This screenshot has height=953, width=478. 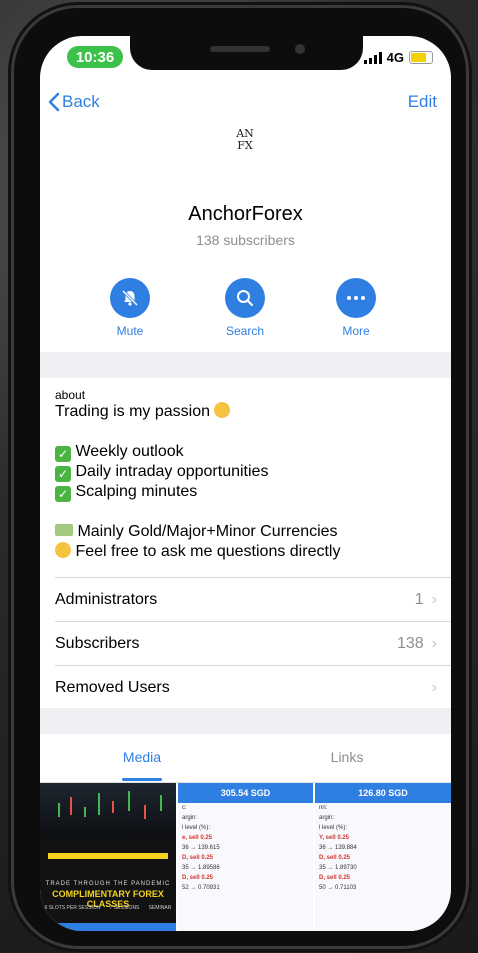 I want to click on about-line: ✓ Scalping minutes, so click(x=250, y=492).